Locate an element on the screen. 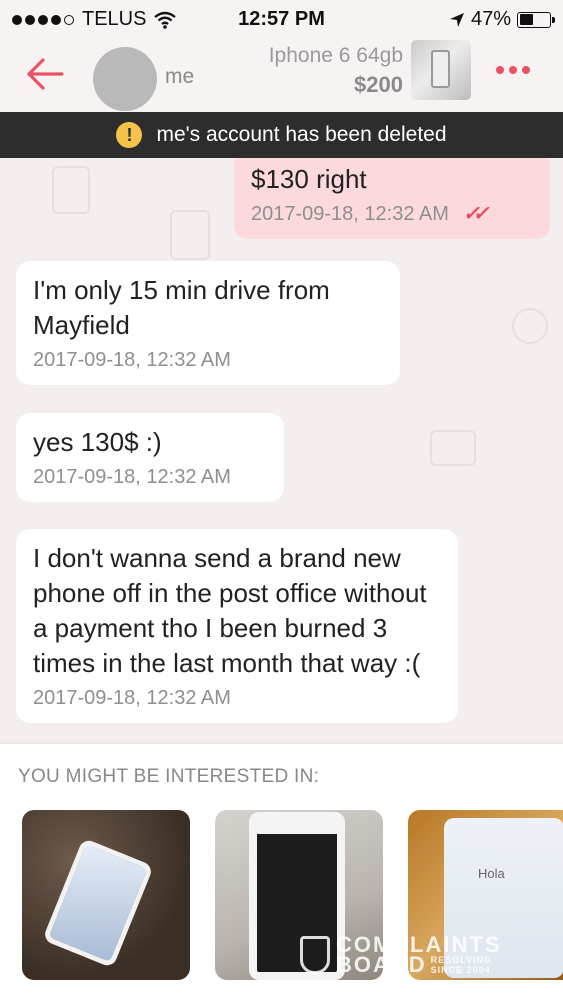 The width and height of the screenshot is (563, 1000). phone-image-icon is located at coordinates (440, 69).